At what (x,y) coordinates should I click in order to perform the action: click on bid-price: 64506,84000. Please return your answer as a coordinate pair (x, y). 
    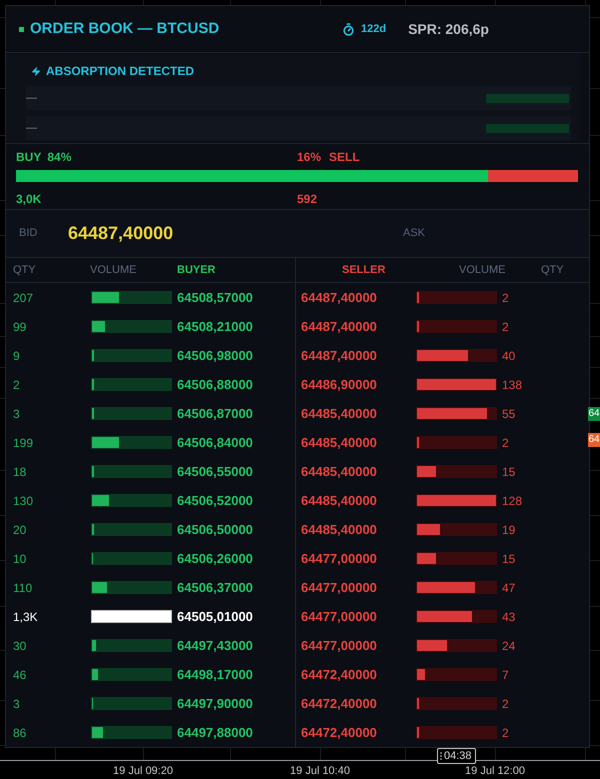
    Looking at the image, I should click on (215, 442).